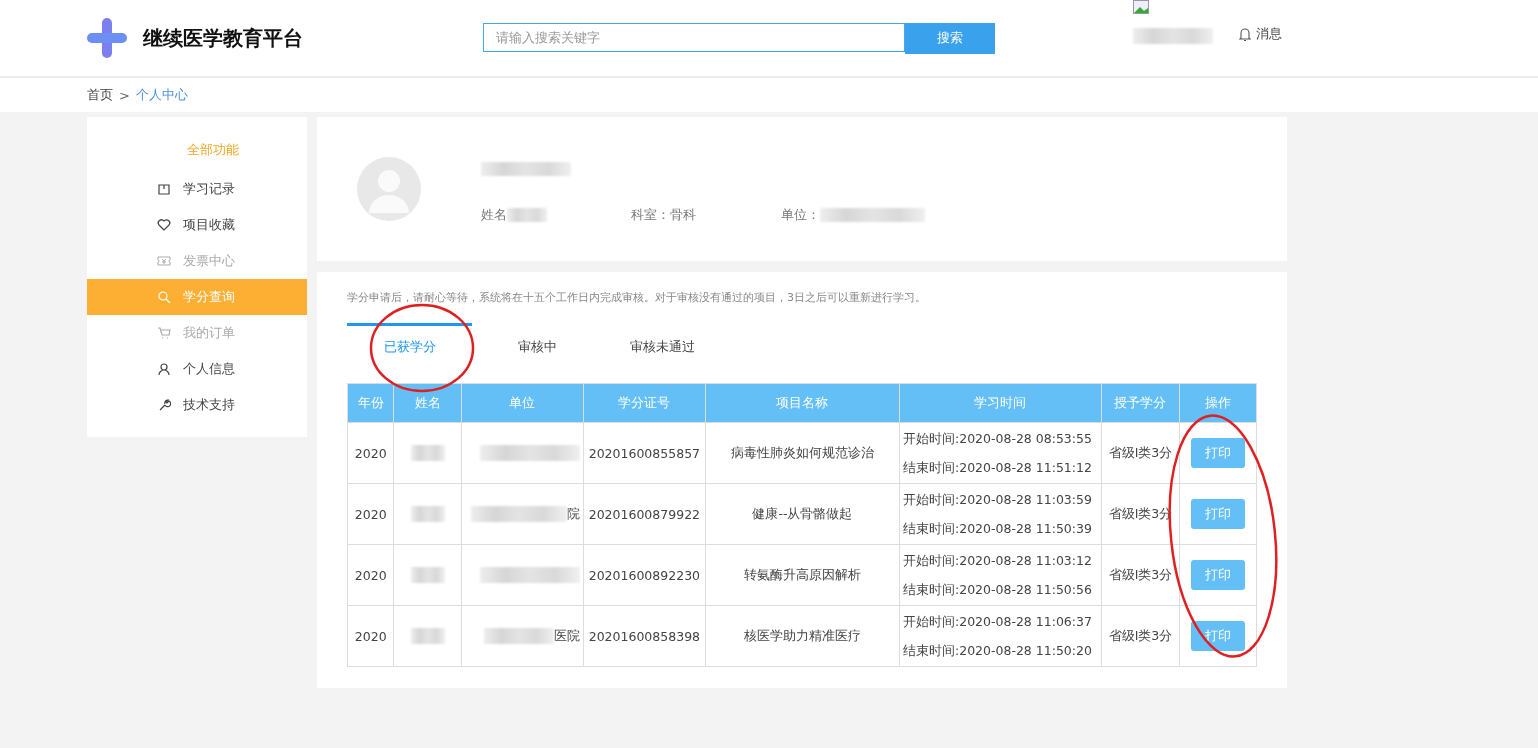  I want to click on sidebar-item: 技术支持, so click(197, 405).